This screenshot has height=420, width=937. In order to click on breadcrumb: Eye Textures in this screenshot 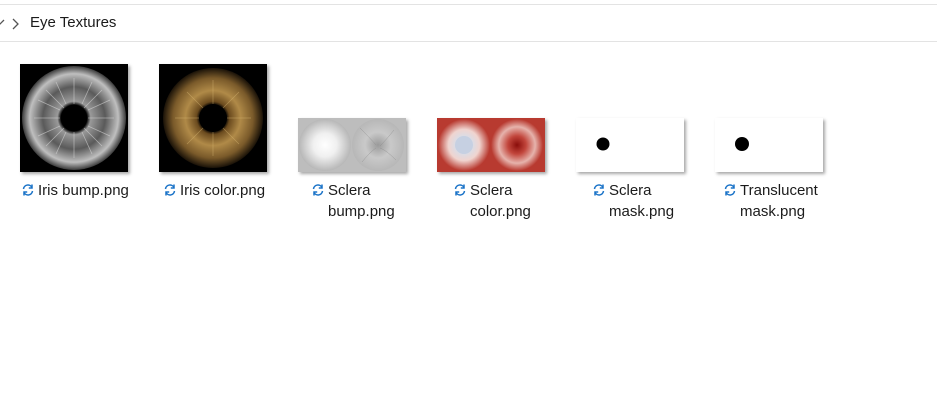, I will do `click(468, 23)`.